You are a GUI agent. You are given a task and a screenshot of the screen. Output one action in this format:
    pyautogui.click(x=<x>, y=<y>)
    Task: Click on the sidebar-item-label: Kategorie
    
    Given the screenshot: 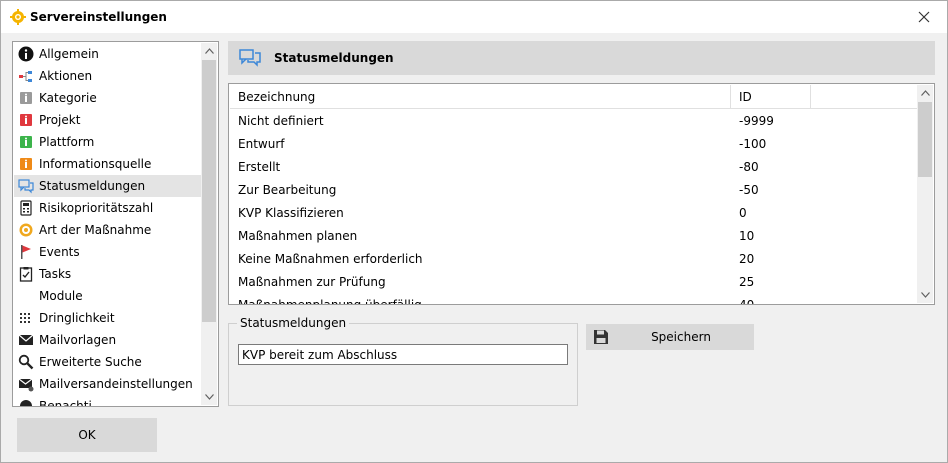 What is the action you would take?
    pyautogui.click(x=68, y=98)
    